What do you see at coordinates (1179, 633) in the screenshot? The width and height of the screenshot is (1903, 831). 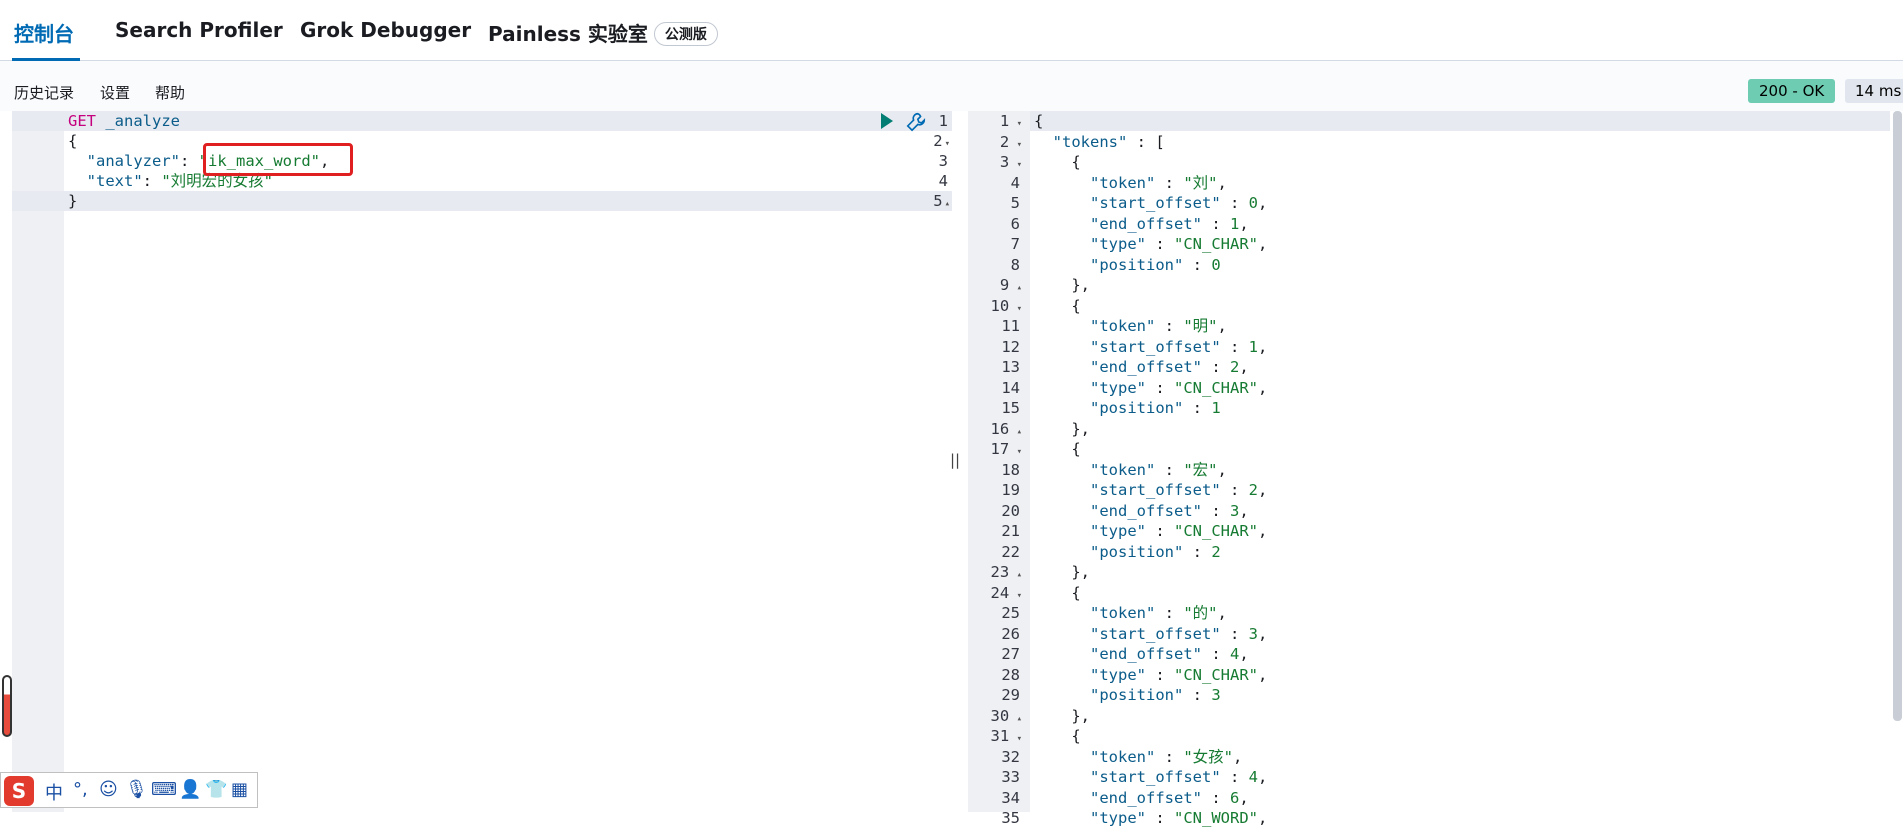 I see `response-line: "start_offset" : 3,` at bounding box center [1179, 633].